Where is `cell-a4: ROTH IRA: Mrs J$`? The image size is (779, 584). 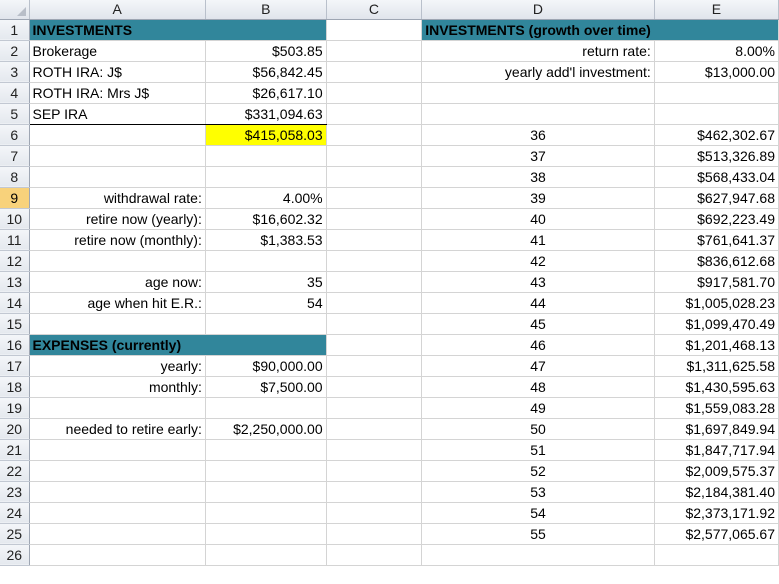 cell-a4: ROTH IRA: Mrs J$ is located at coordinates (117, 93).